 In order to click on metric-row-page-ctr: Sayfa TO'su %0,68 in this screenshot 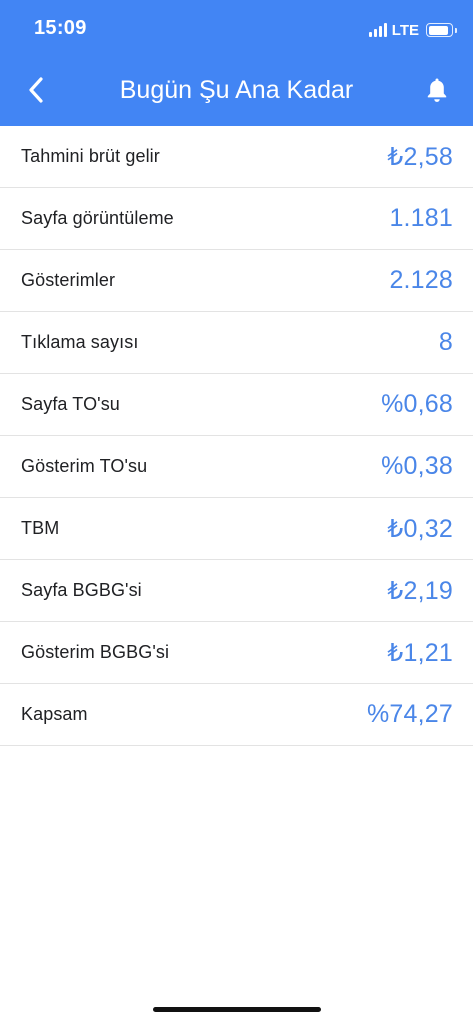, I will do `click(236, 405)`.